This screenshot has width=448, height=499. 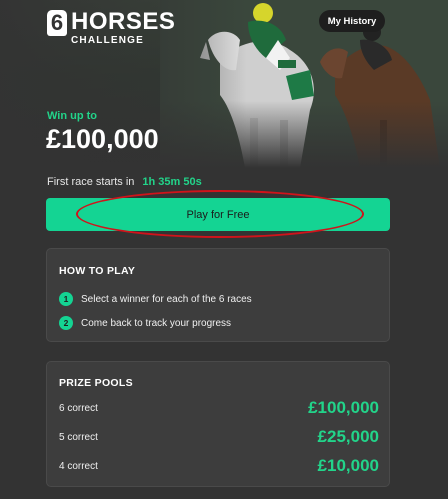 What do you see at coordinates (66, 299) in the screenshot?
I see `step-number-badge: 1` at bounding box center [66, 299].